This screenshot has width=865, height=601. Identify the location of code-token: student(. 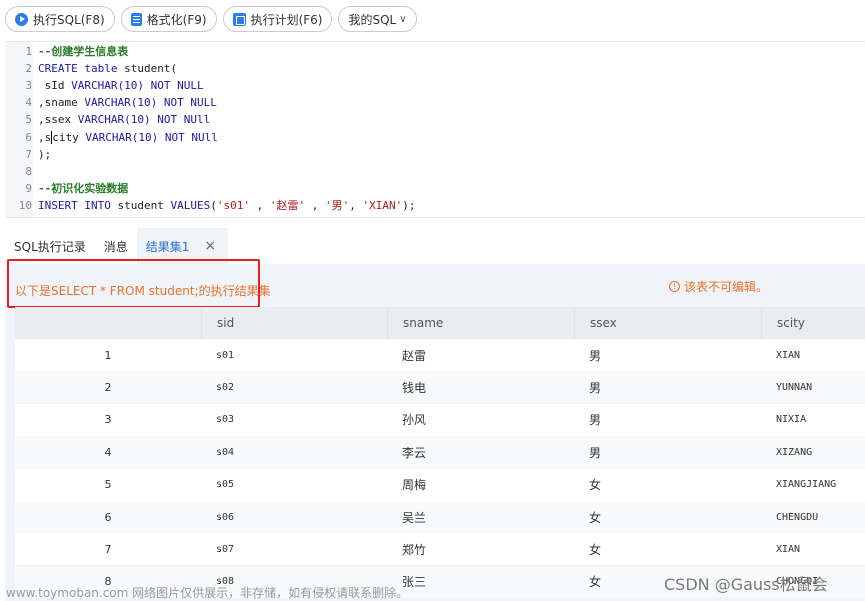
(147, 69).